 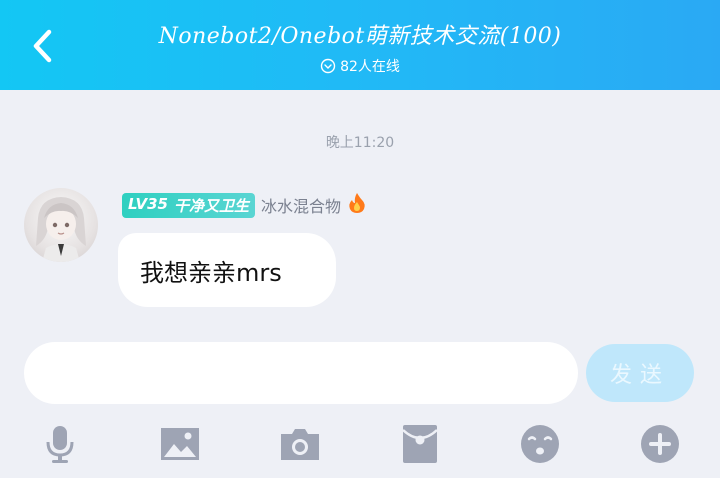 What do you see at coordinates (300, 444) in the screenshot?
I see `camera-icon` at bounding box center [300, 444].